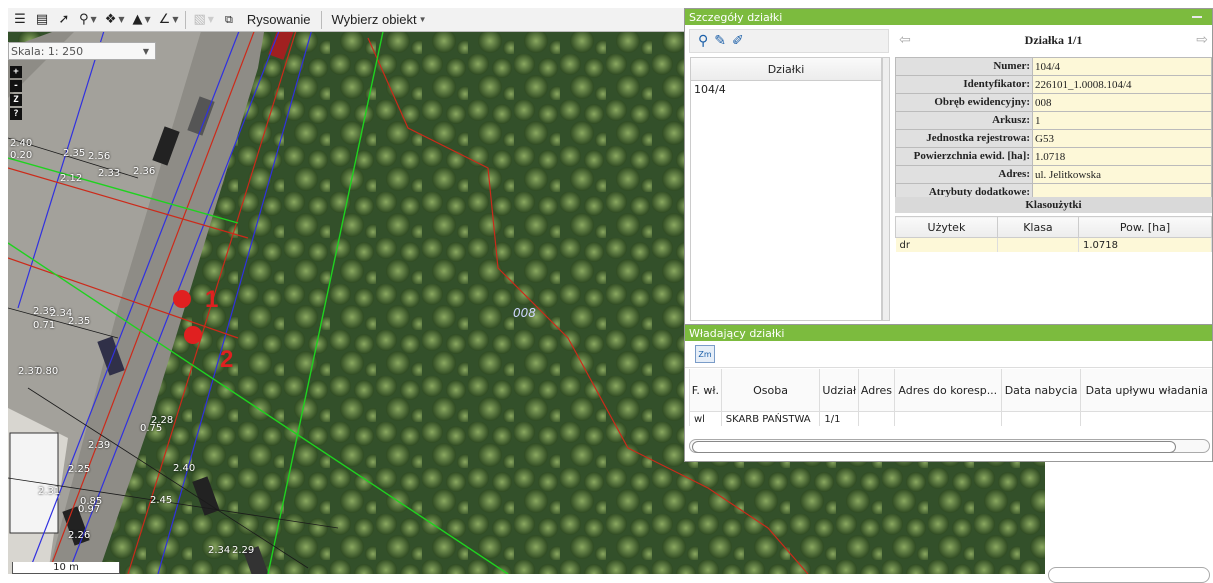 This screenshot has height=583, width=1213. I want to click on next-arrow-icon: ⇨, so click(1202, 40).